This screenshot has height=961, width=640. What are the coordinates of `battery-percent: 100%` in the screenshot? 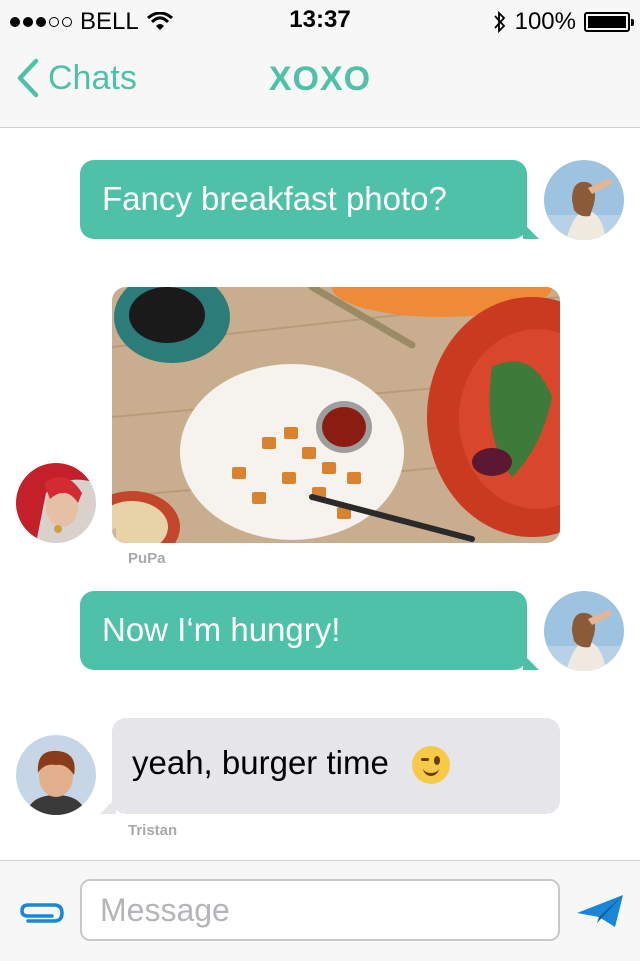 It's located at (545, 21).